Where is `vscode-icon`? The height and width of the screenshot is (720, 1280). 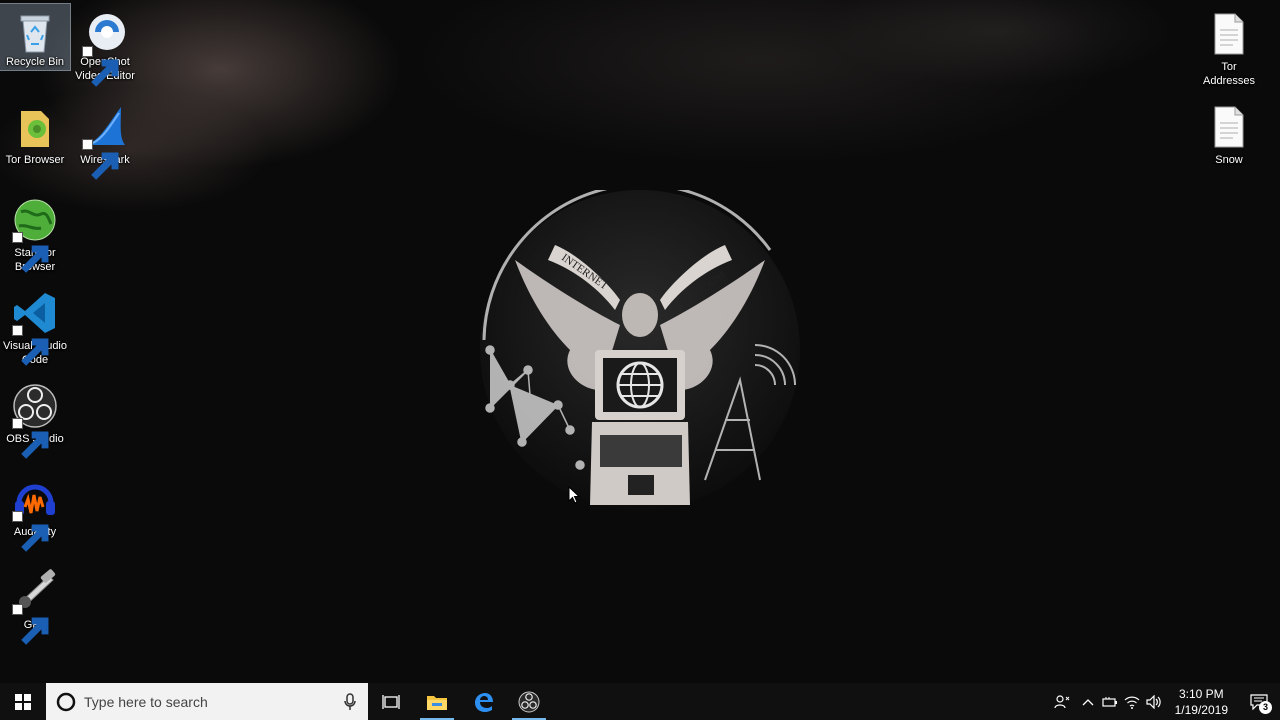 vscode-icon is located at coordinates (35, 327).